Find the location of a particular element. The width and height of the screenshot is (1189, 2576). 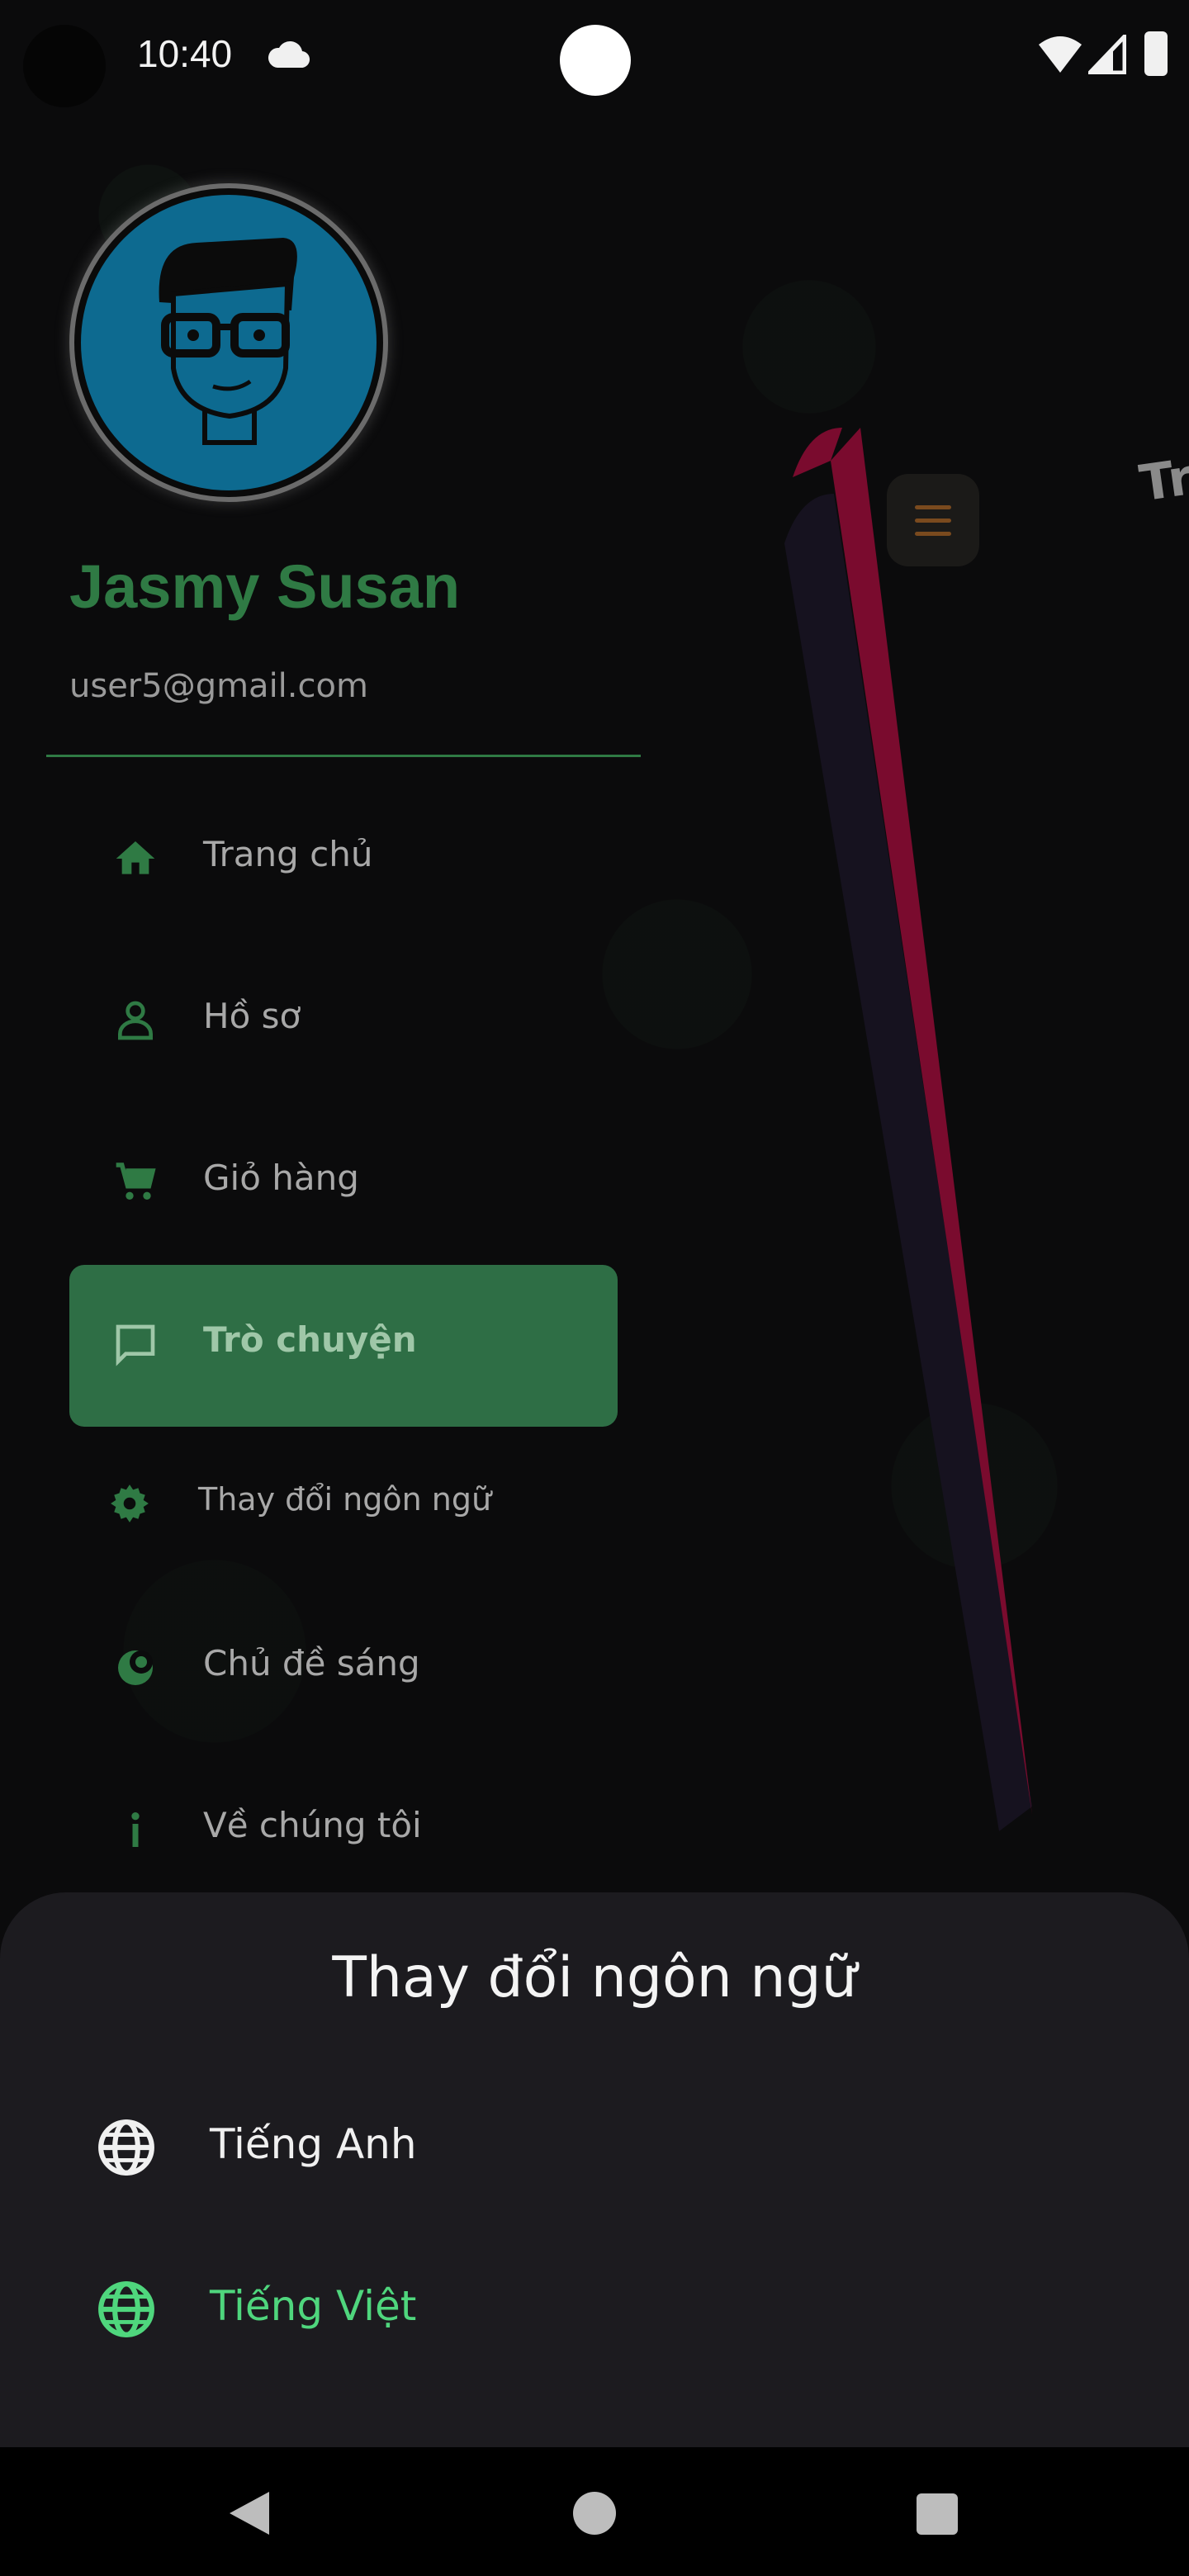

menu-item-chat: Trò chuyện is located at coordinates (343, 1346).